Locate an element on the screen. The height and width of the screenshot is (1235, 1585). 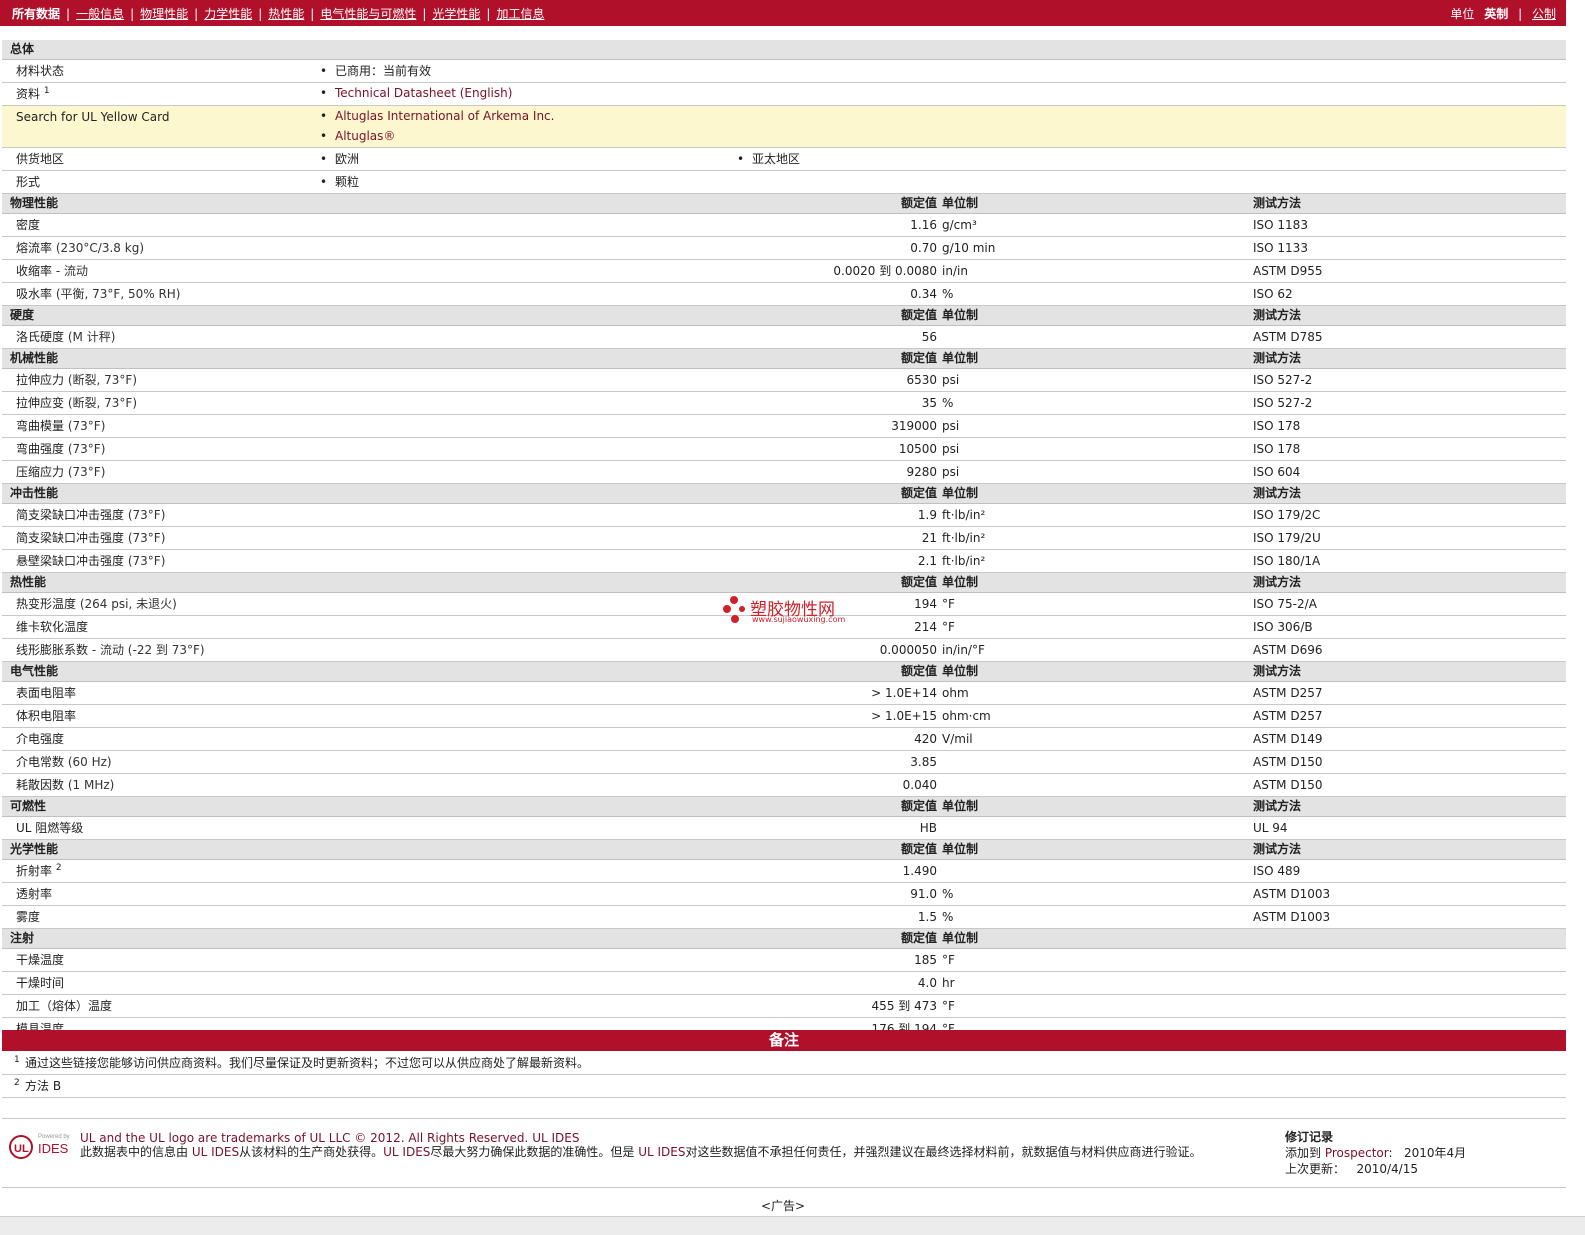
property-name: 干燥温度 is located at coordinates (40, 960).